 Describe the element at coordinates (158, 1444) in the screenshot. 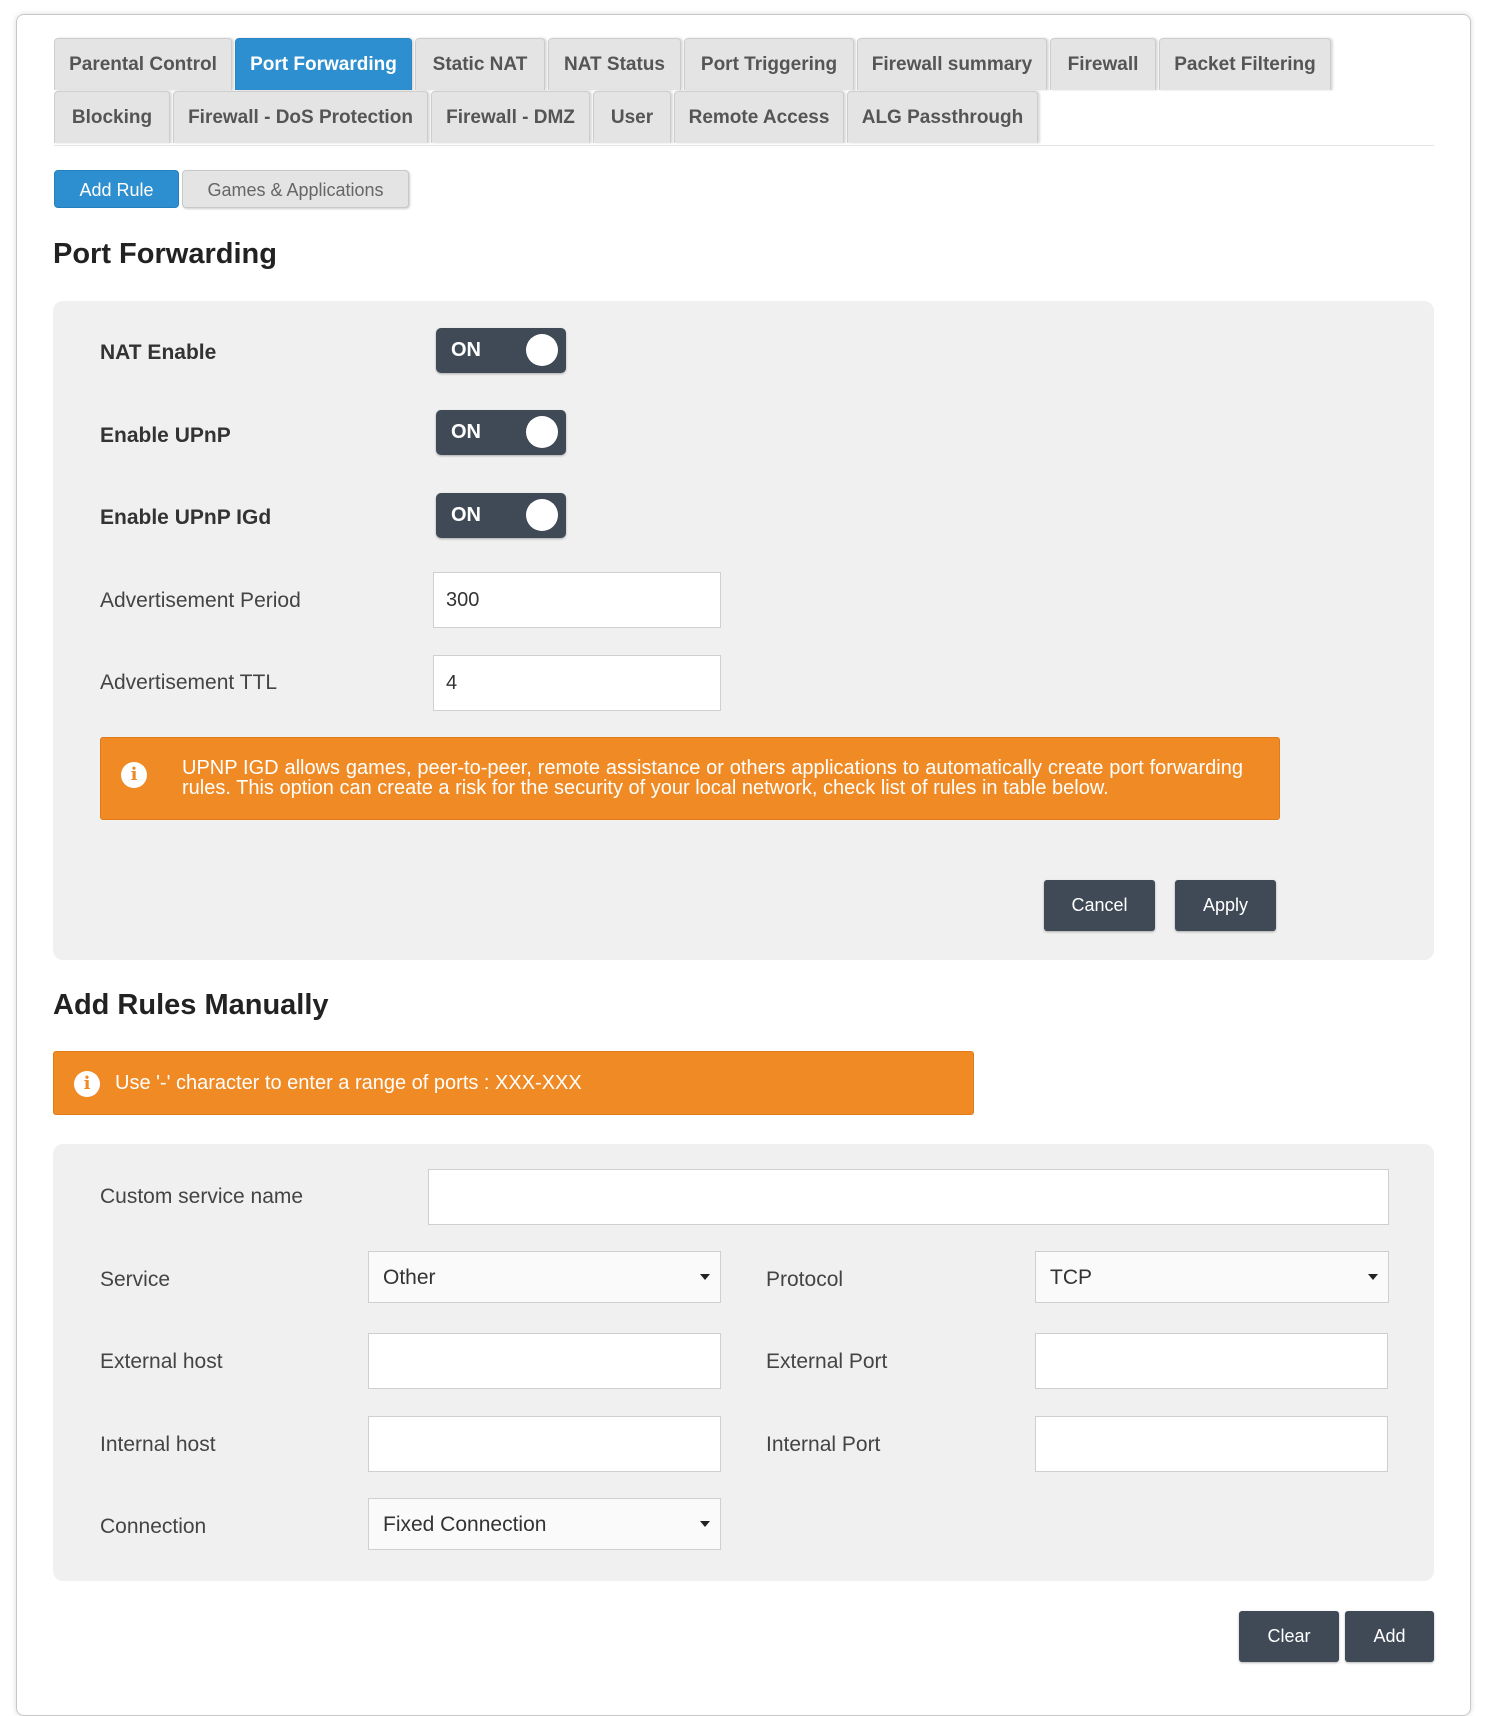

I see `internal-host-label: Internal host` at that location.